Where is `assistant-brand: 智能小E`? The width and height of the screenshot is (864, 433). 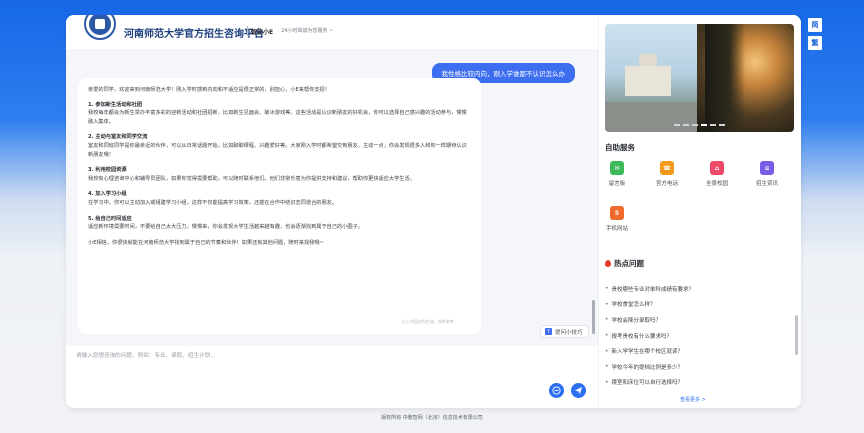
assistant-brand: 智能小E is located at coordinates (262, 32).